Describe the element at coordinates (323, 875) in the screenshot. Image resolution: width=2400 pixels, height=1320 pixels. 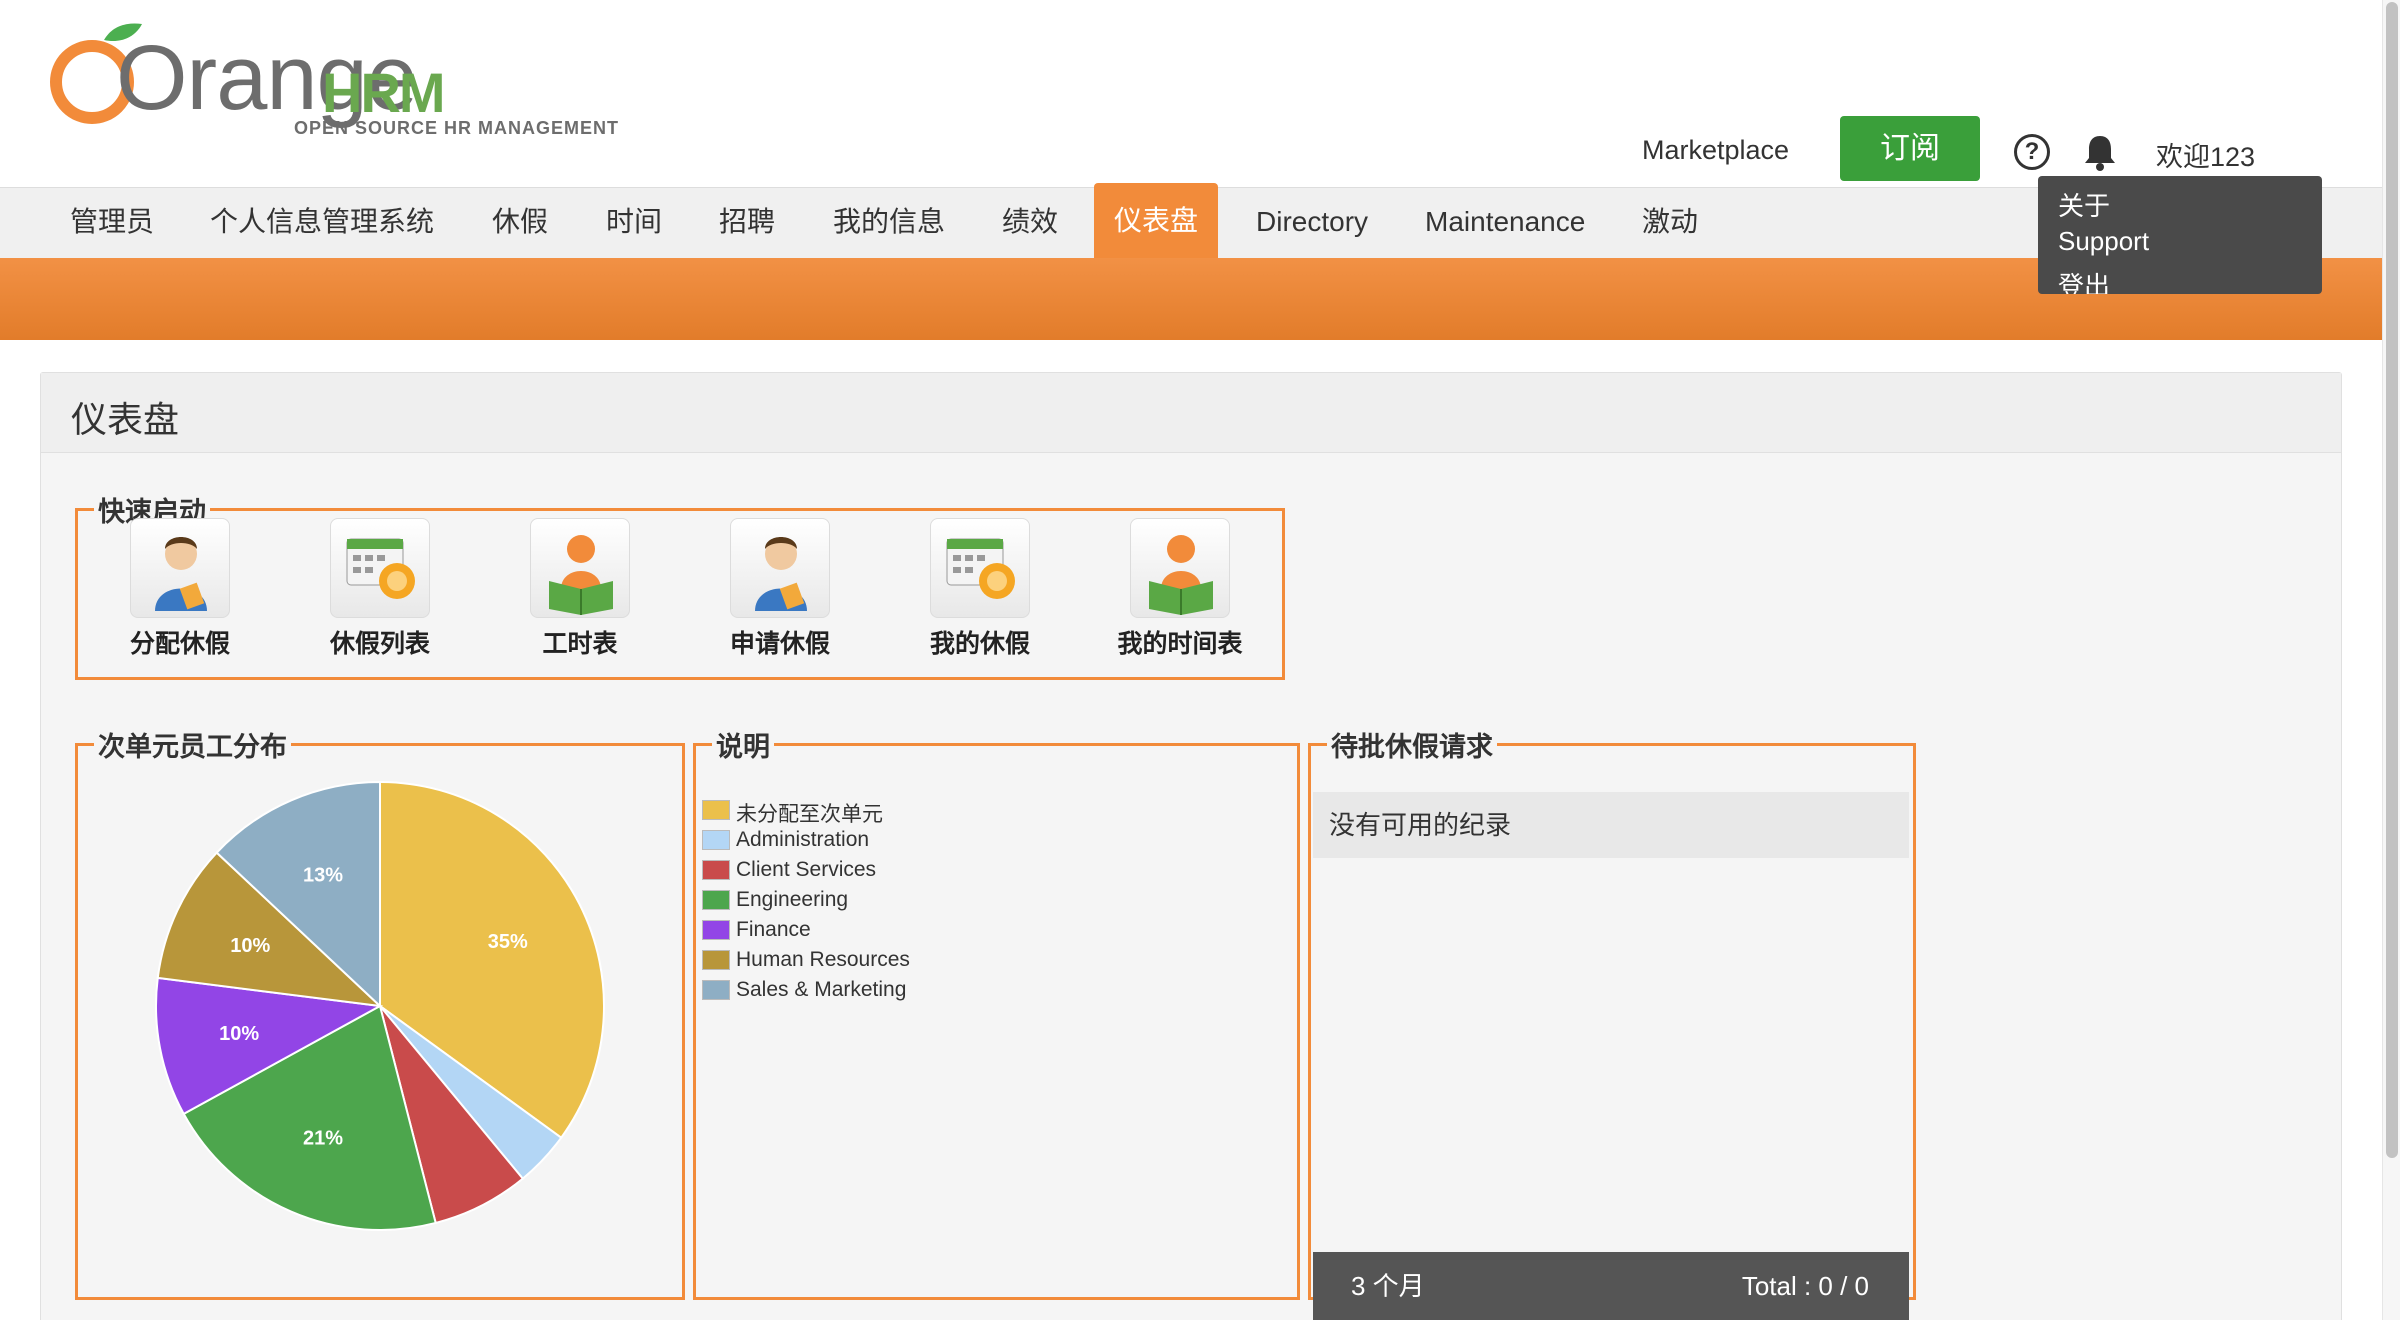
I see `pie-slice-label: 13%` at that location.